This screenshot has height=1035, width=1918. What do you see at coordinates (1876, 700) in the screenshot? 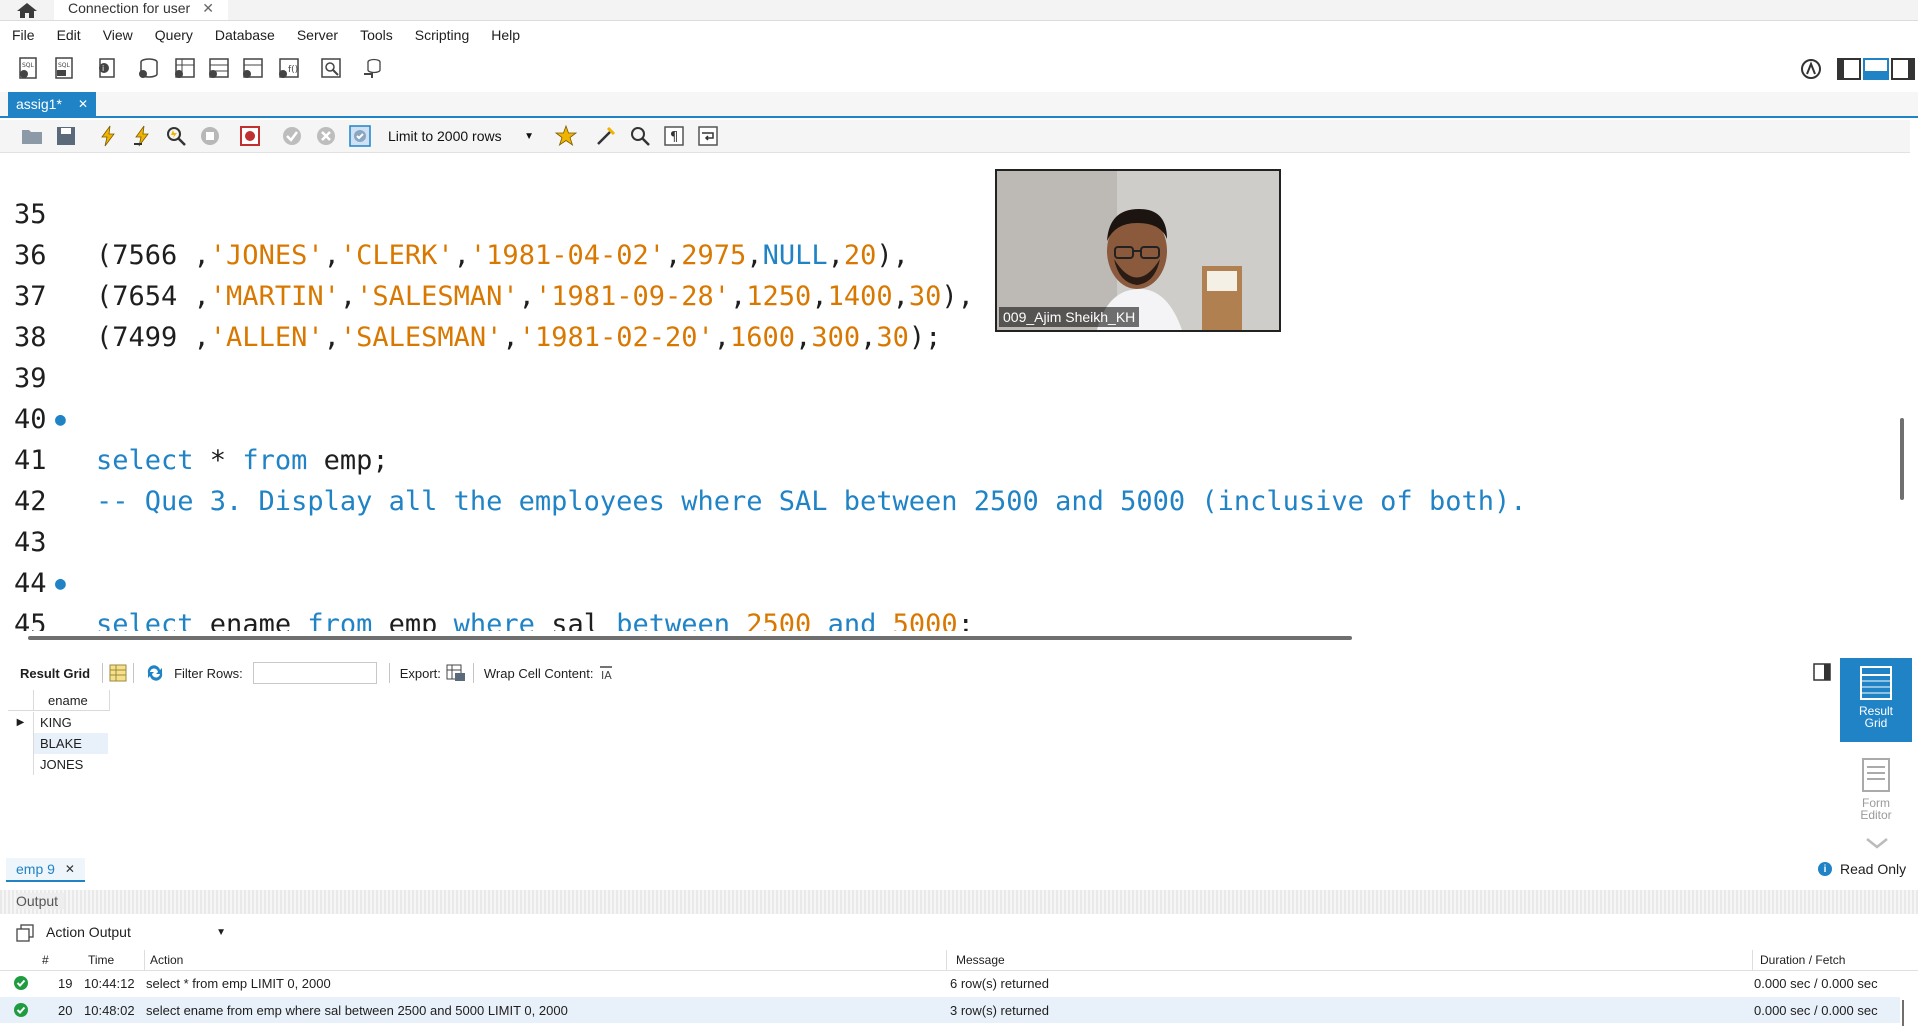
I see `result-grid-button: Result Grid` at bounding box center [1876, 700].